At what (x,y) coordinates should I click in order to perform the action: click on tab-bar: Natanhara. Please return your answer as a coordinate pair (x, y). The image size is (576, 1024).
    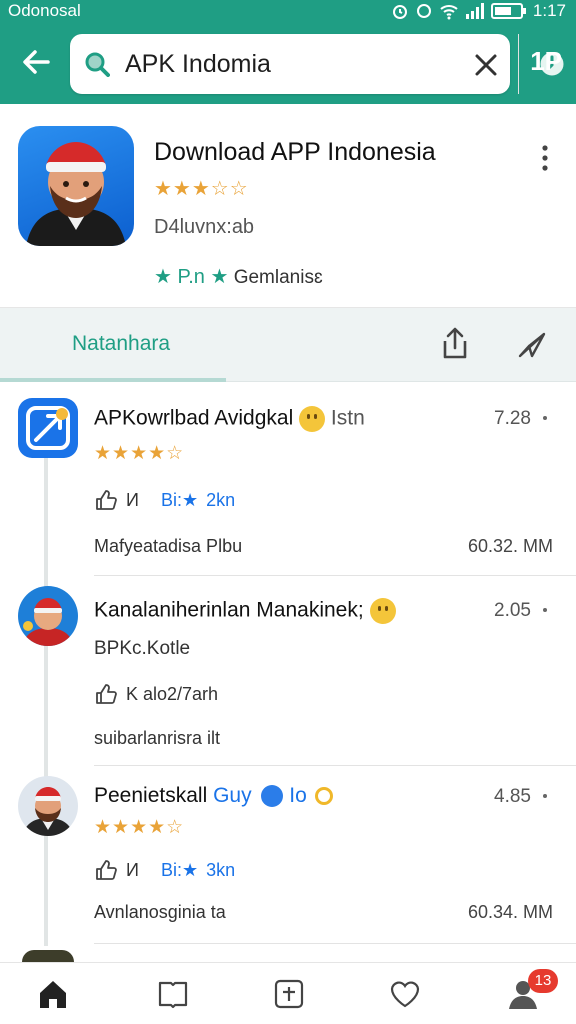
    Looking at the image, I should click on (288, 345).